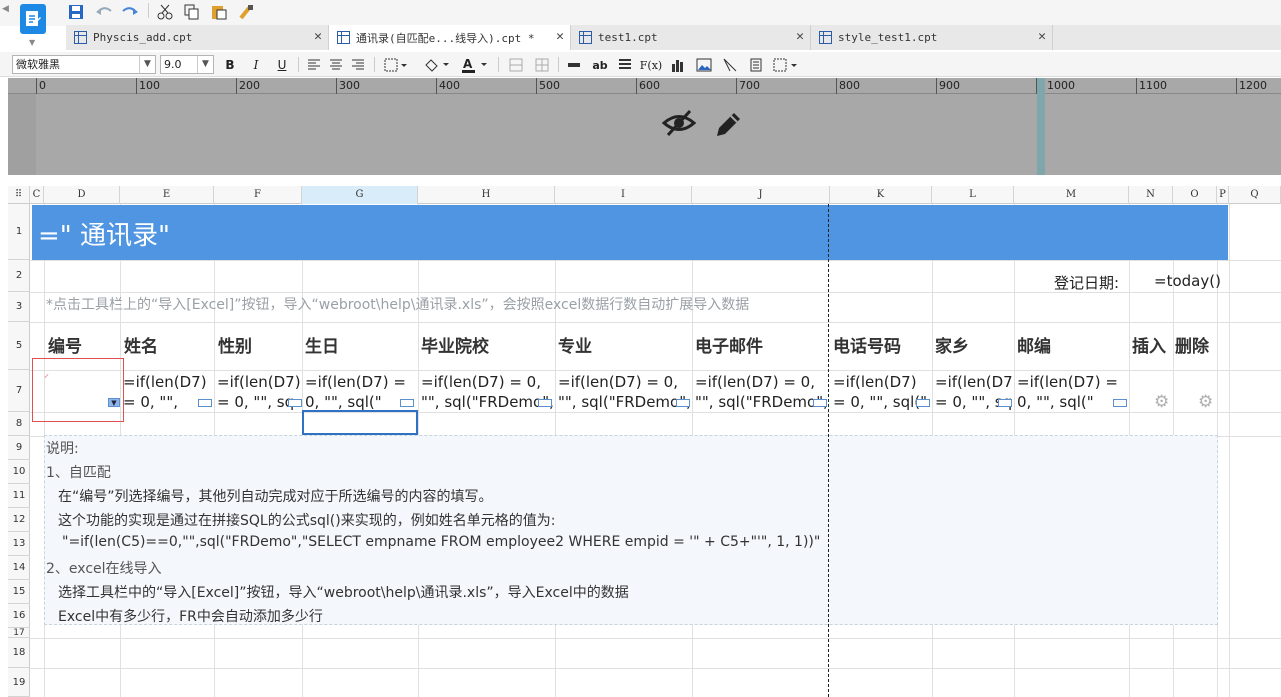 This screenshot has width=1281, height=697. I want to click on row-header: 19, so click(19, 682).